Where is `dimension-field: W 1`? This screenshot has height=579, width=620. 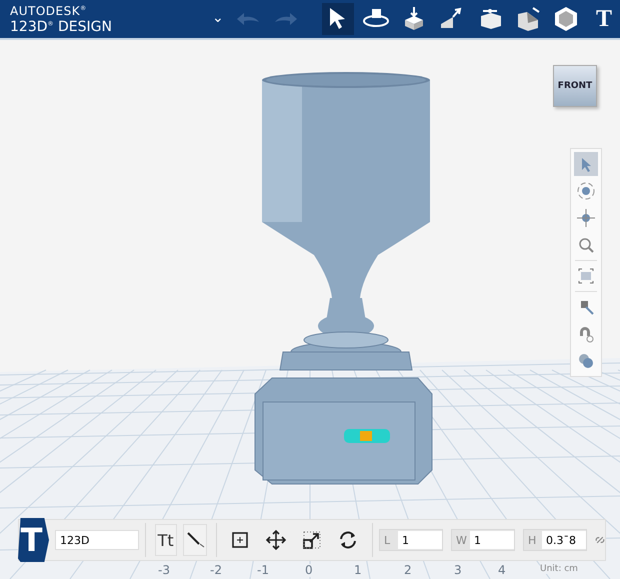 dimension-field: W 1 is located at coordinates (483, 540).